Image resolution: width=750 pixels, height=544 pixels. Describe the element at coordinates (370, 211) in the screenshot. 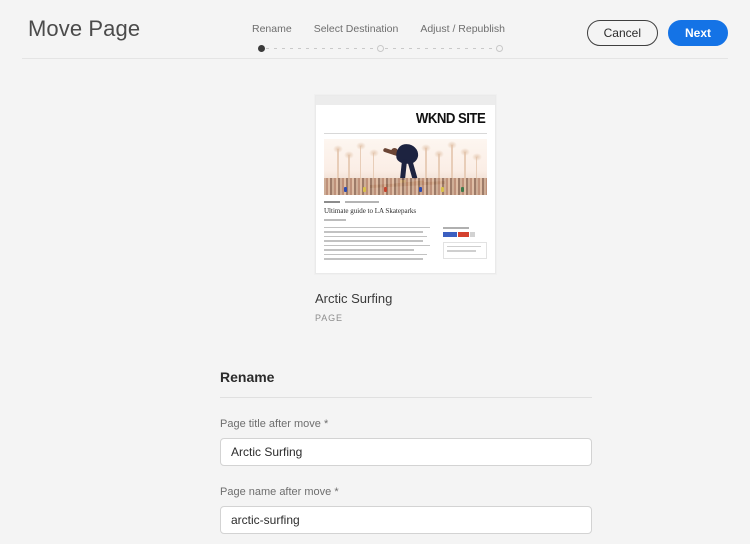

I see `thumbnail-article-heading: Ultimate guide to LA Skateparks` at that location.